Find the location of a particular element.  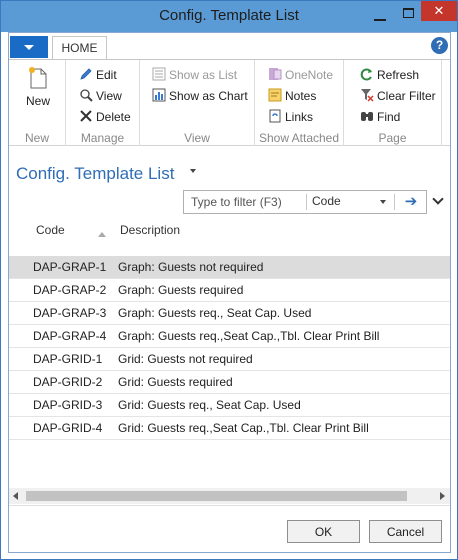

cell-code: DAP-GRAP-4 is located at coordinates (70, 336).